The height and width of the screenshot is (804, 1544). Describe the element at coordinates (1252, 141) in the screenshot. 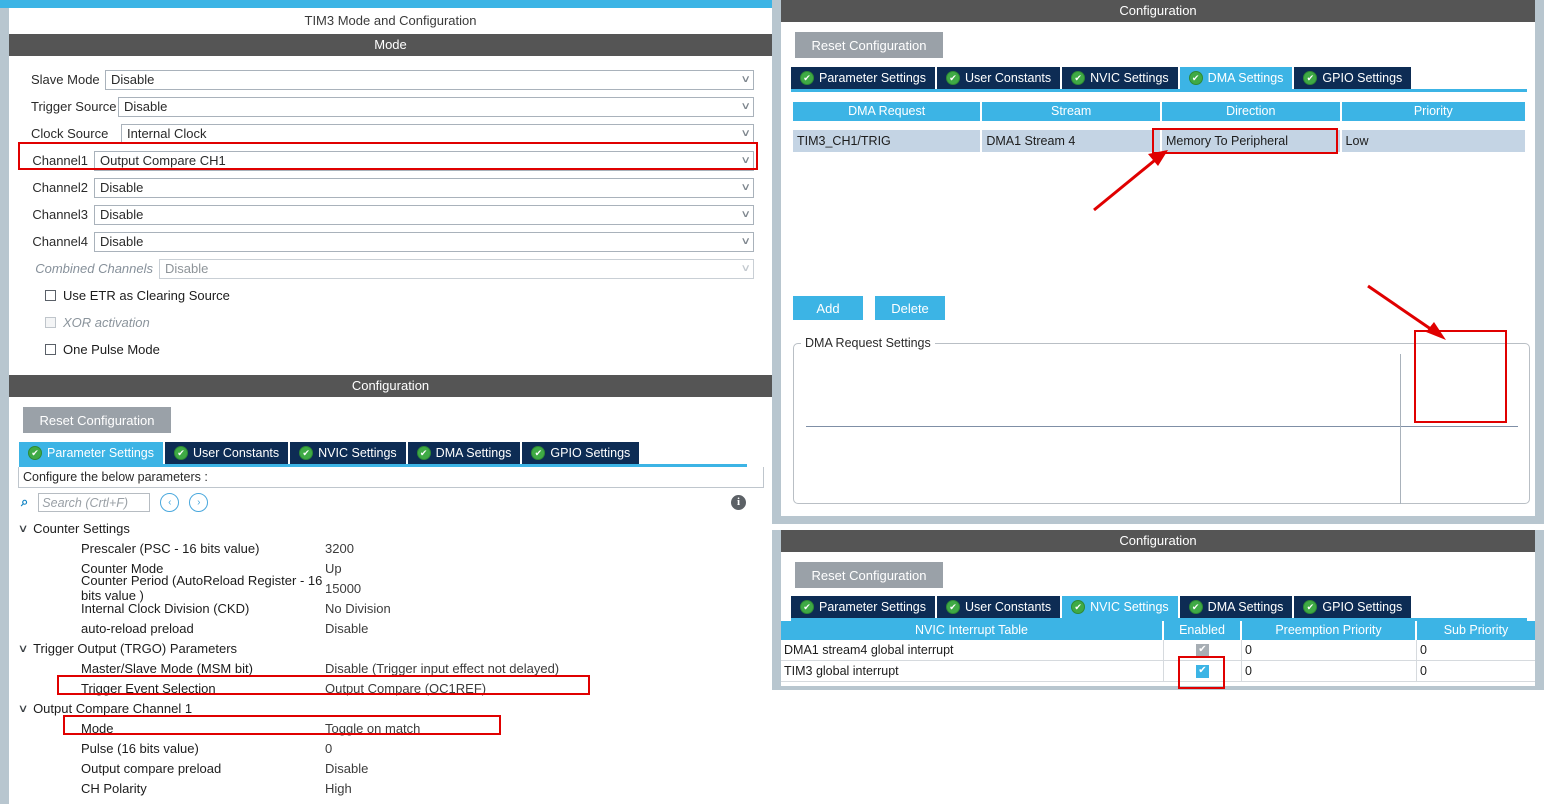

I see `cell-direction: Memory To Peripheral` at that location.